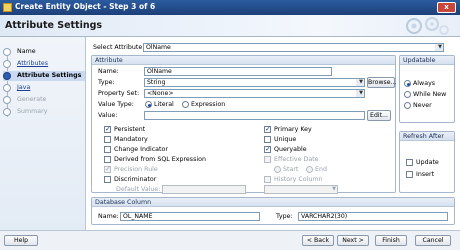 Image resolution: width=460 pixels, height=250 pixels. Describe the element at coordinates (107, 159) in the screenshot. I see `derived-sql-checkbox` at that location.